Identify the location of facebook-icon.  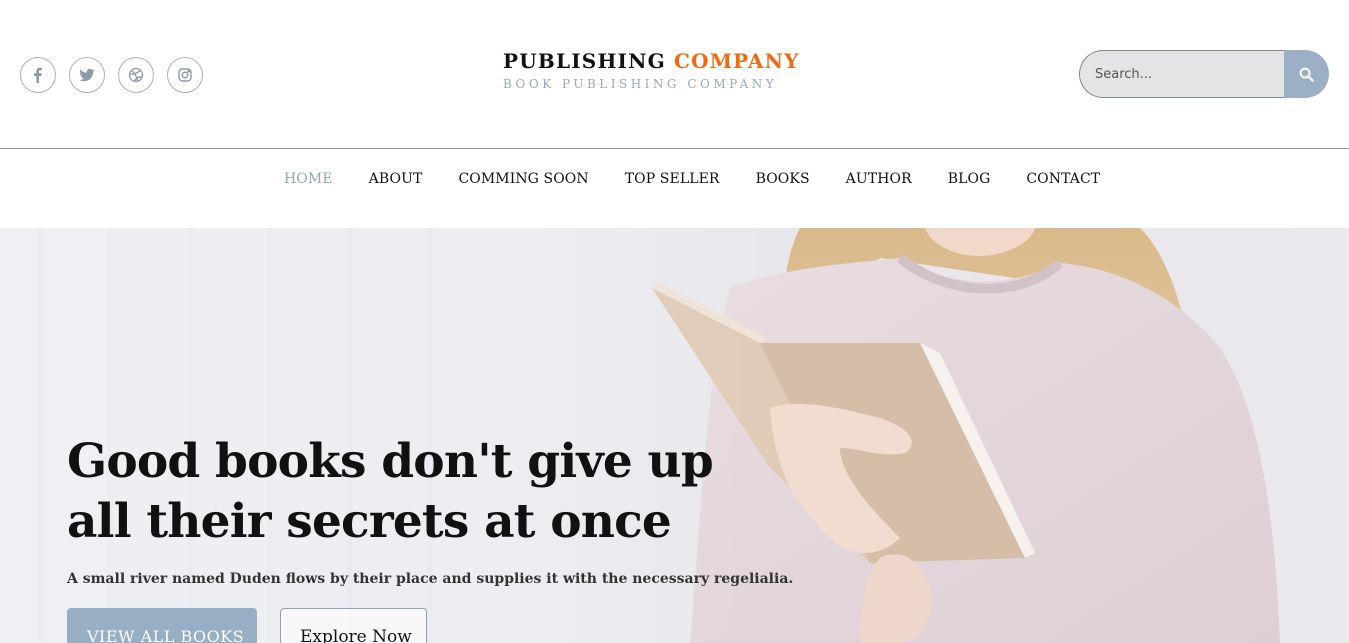
(38, 75).